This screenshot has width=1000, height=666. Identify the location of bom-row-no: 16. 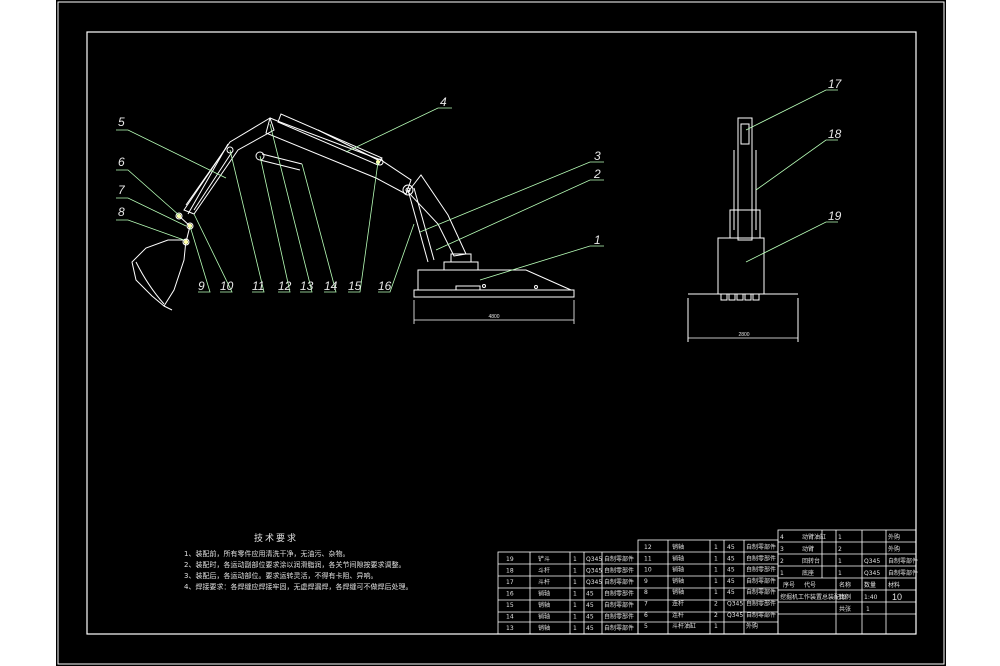
(510, 594).